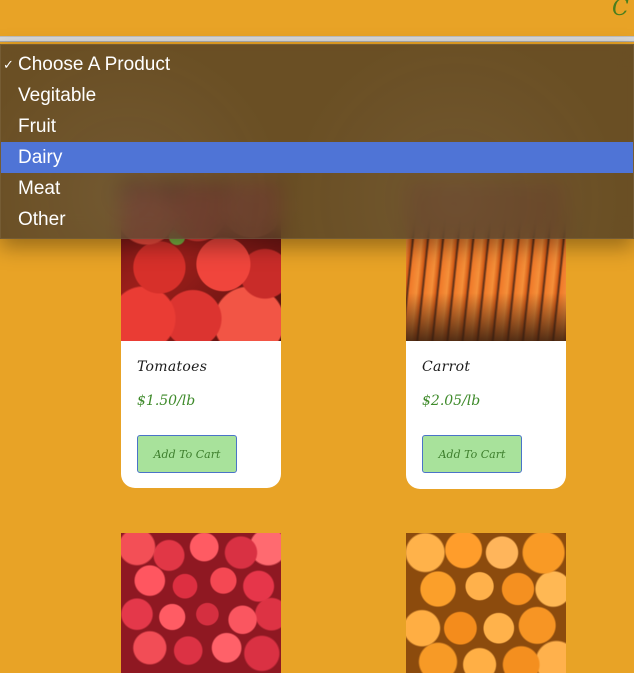  What do you see at coordinates (94, 64) in the screenshot?
I see `dropdown-option-label: Choose A Product` at bounding box center [94, 64].